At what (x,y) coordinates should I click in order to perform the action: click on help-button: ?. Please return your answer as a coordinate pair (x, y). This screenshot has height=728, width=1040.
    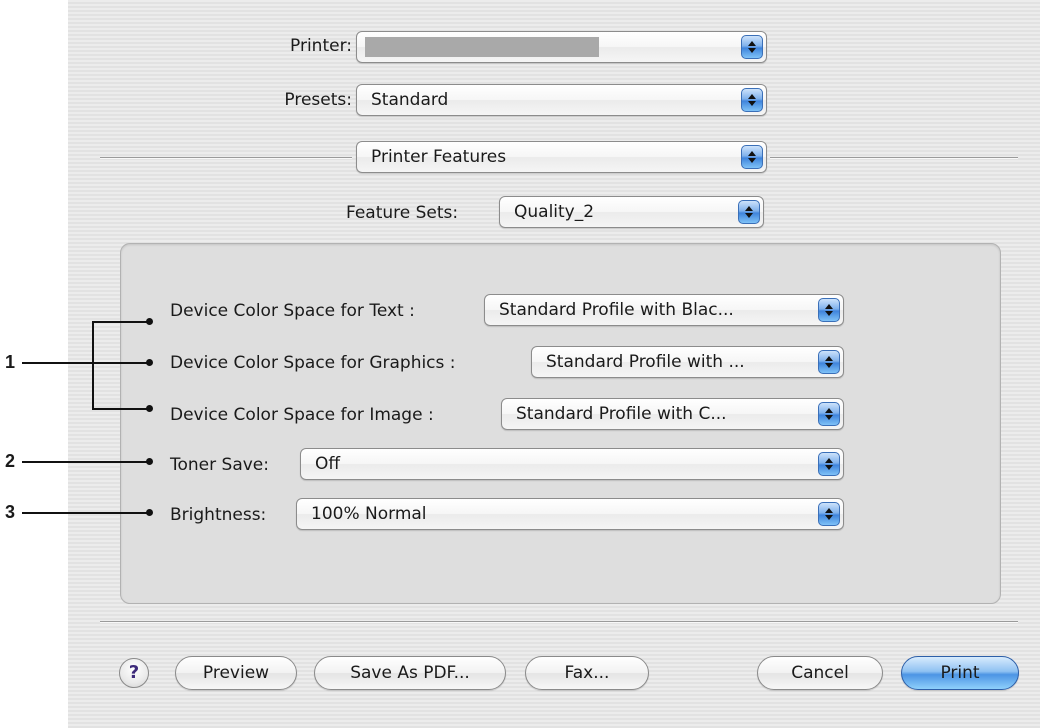
    Looking at the image, I should click on (134, 673).